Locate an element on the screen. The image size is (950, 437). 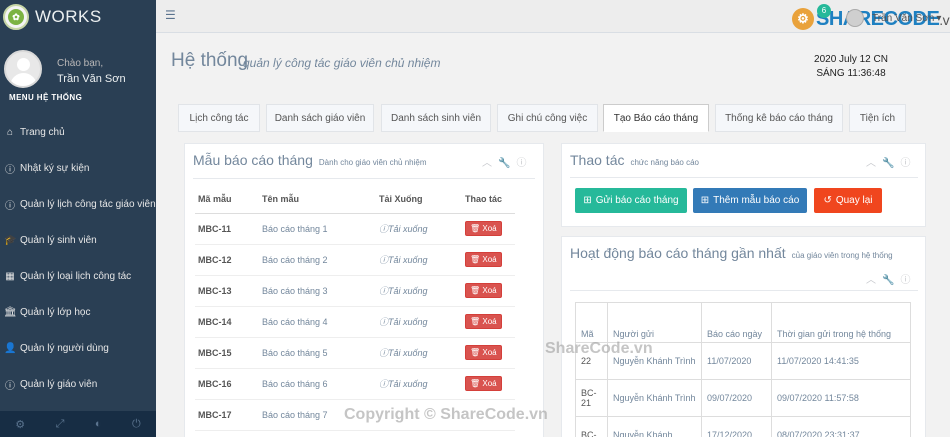
sidebar-item-classes: 🏛 Quản lý lớp học is located at coordinates (78, 312).